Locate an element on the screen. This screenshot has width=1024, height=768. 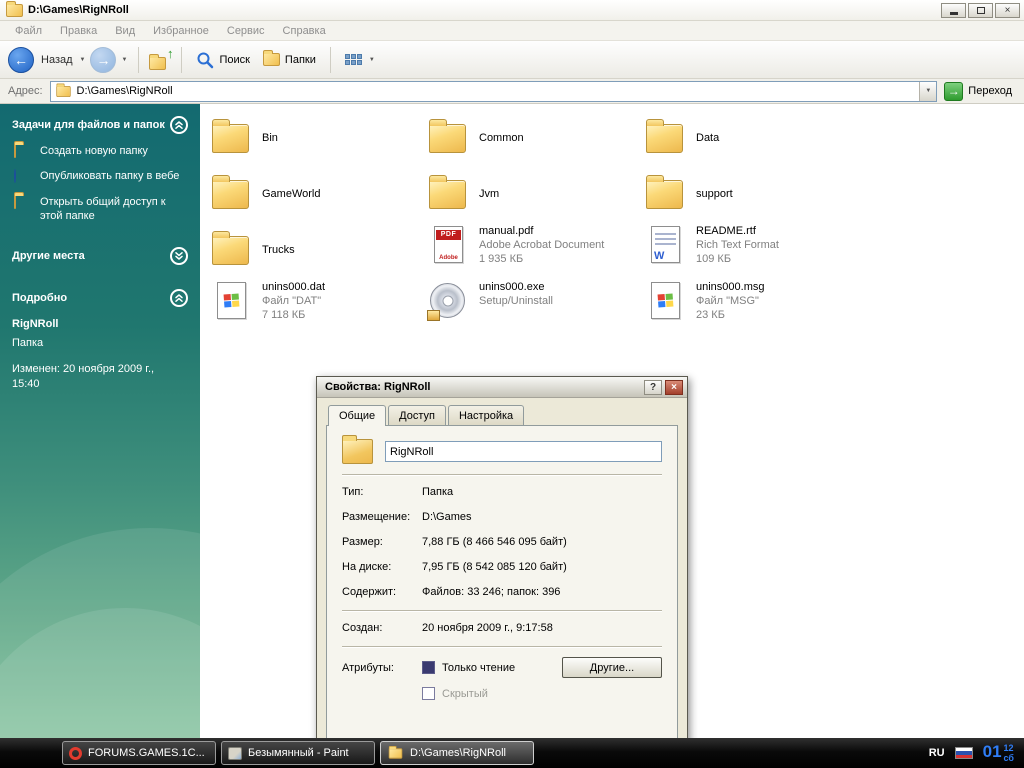
folders-label: Папки is located at coordinates (300, 59).